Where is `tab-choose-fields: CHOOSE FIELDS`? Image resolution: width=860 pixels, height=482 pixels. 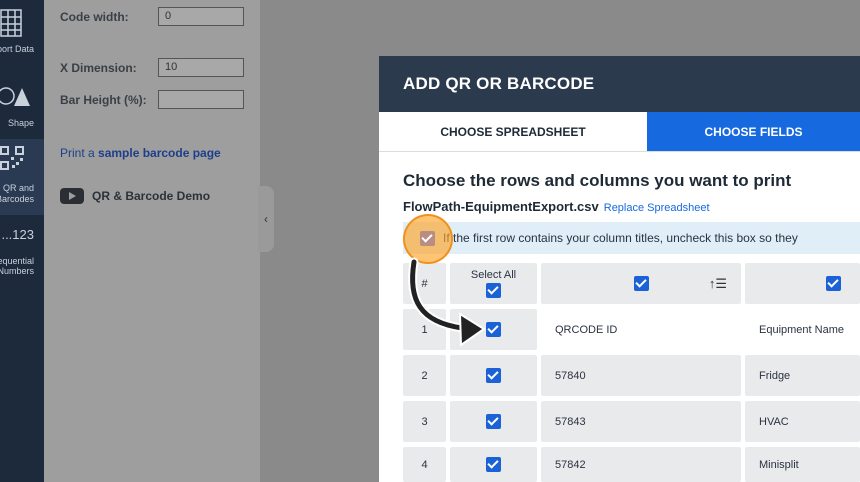 tab-choose-fields: CHOOSE FIELDS is located at coordinates (753, 131).